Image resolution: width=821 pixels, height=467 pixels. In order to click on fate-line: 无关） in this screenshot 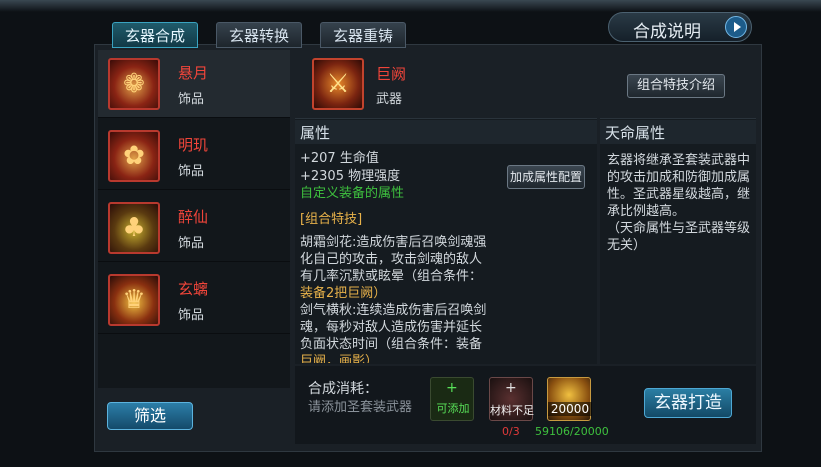, I will do `click(627, 245)`.